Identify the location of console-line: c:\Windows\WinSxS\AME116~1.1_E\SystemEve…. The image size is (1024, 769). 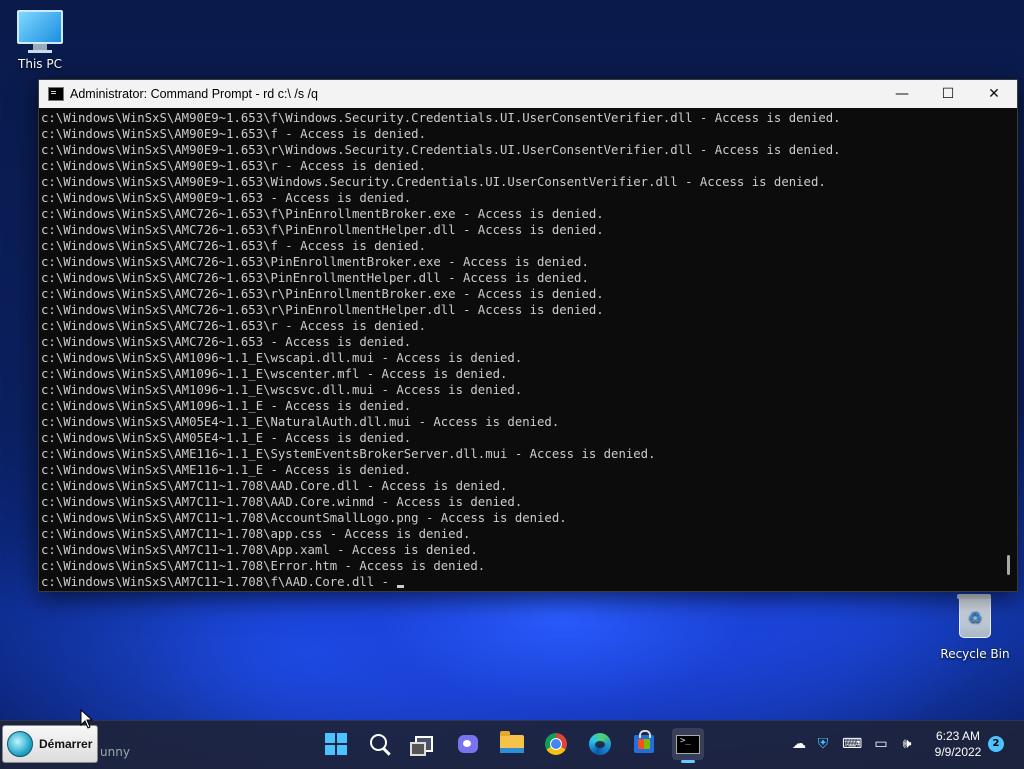
(348, 454).